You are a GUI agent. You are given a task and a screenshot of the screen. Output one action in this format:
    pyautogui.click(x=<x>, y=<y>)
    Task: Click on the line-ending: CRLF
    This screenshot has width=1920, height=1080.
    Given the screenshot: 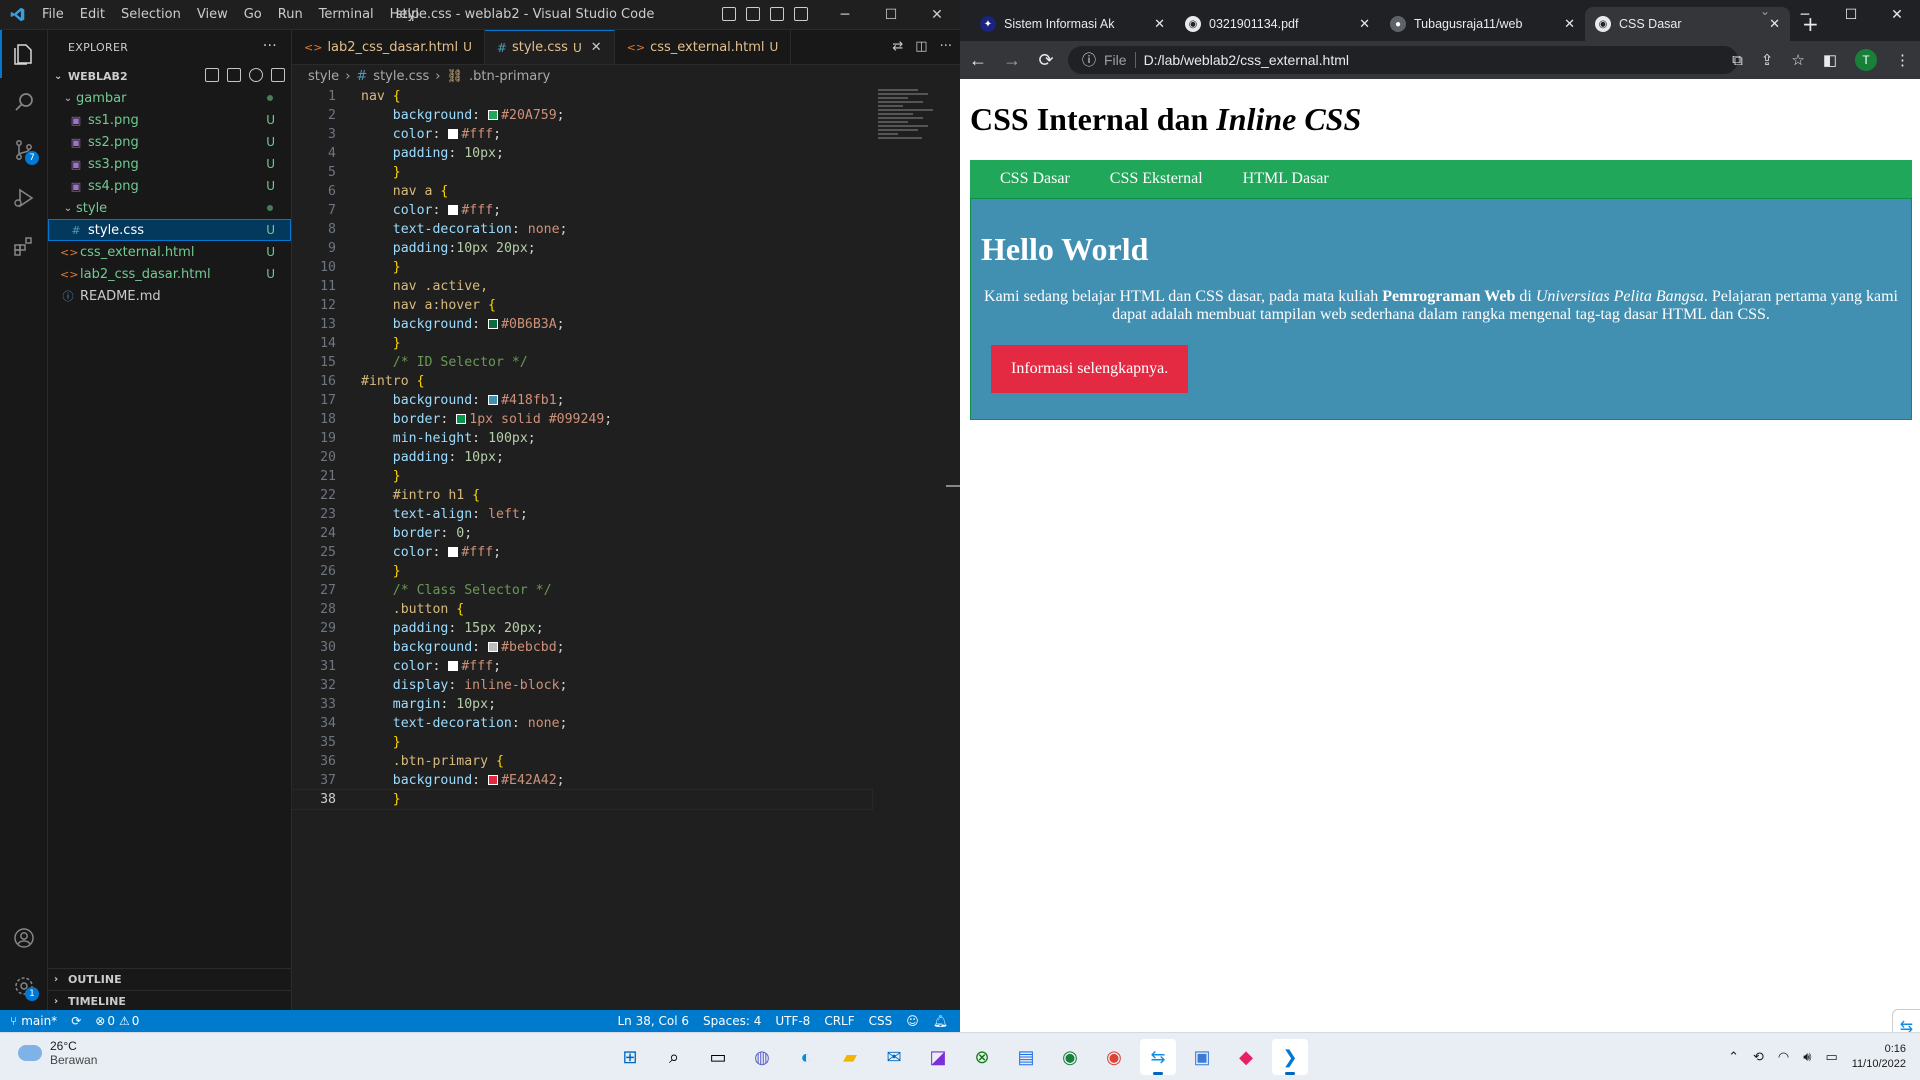 What is the action you would take?
    pyautogui.click(x=839, y=1021)
    